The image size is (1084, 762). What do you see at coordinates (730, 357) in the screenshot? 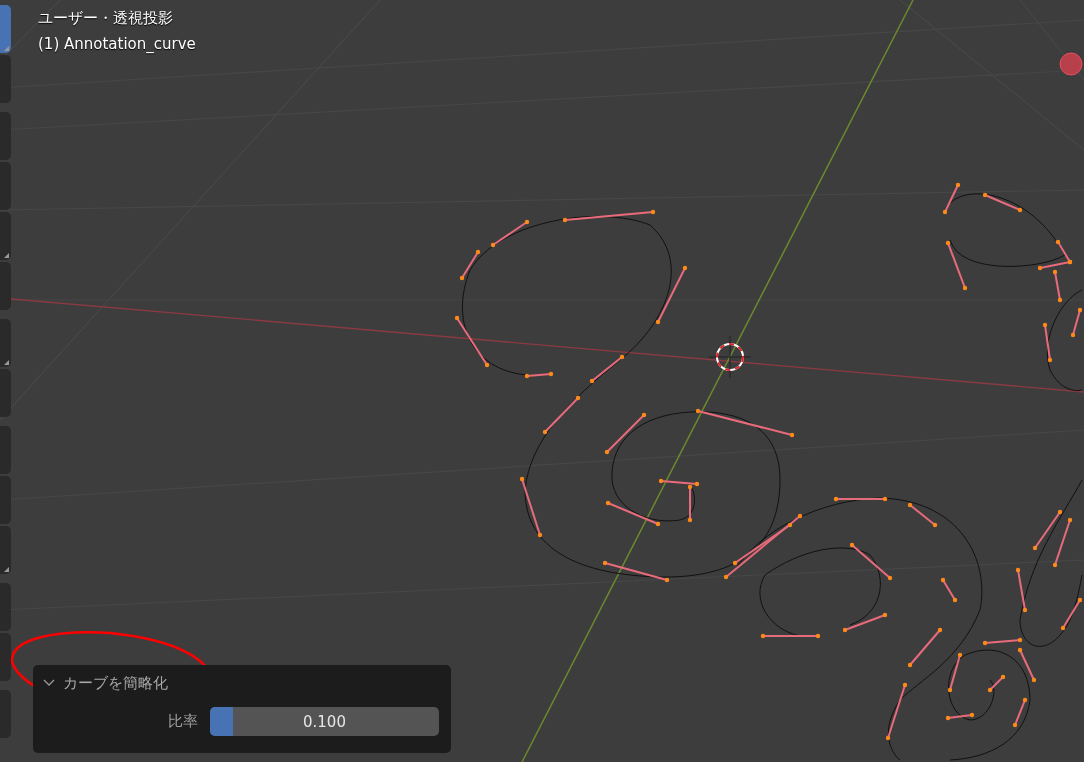
I see `3d-cursor-icon` at bounding box center [730, 357].